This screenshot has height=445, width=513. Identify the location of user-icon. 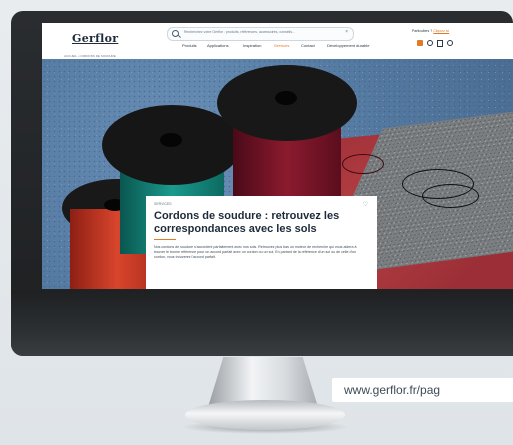
(430, 43).